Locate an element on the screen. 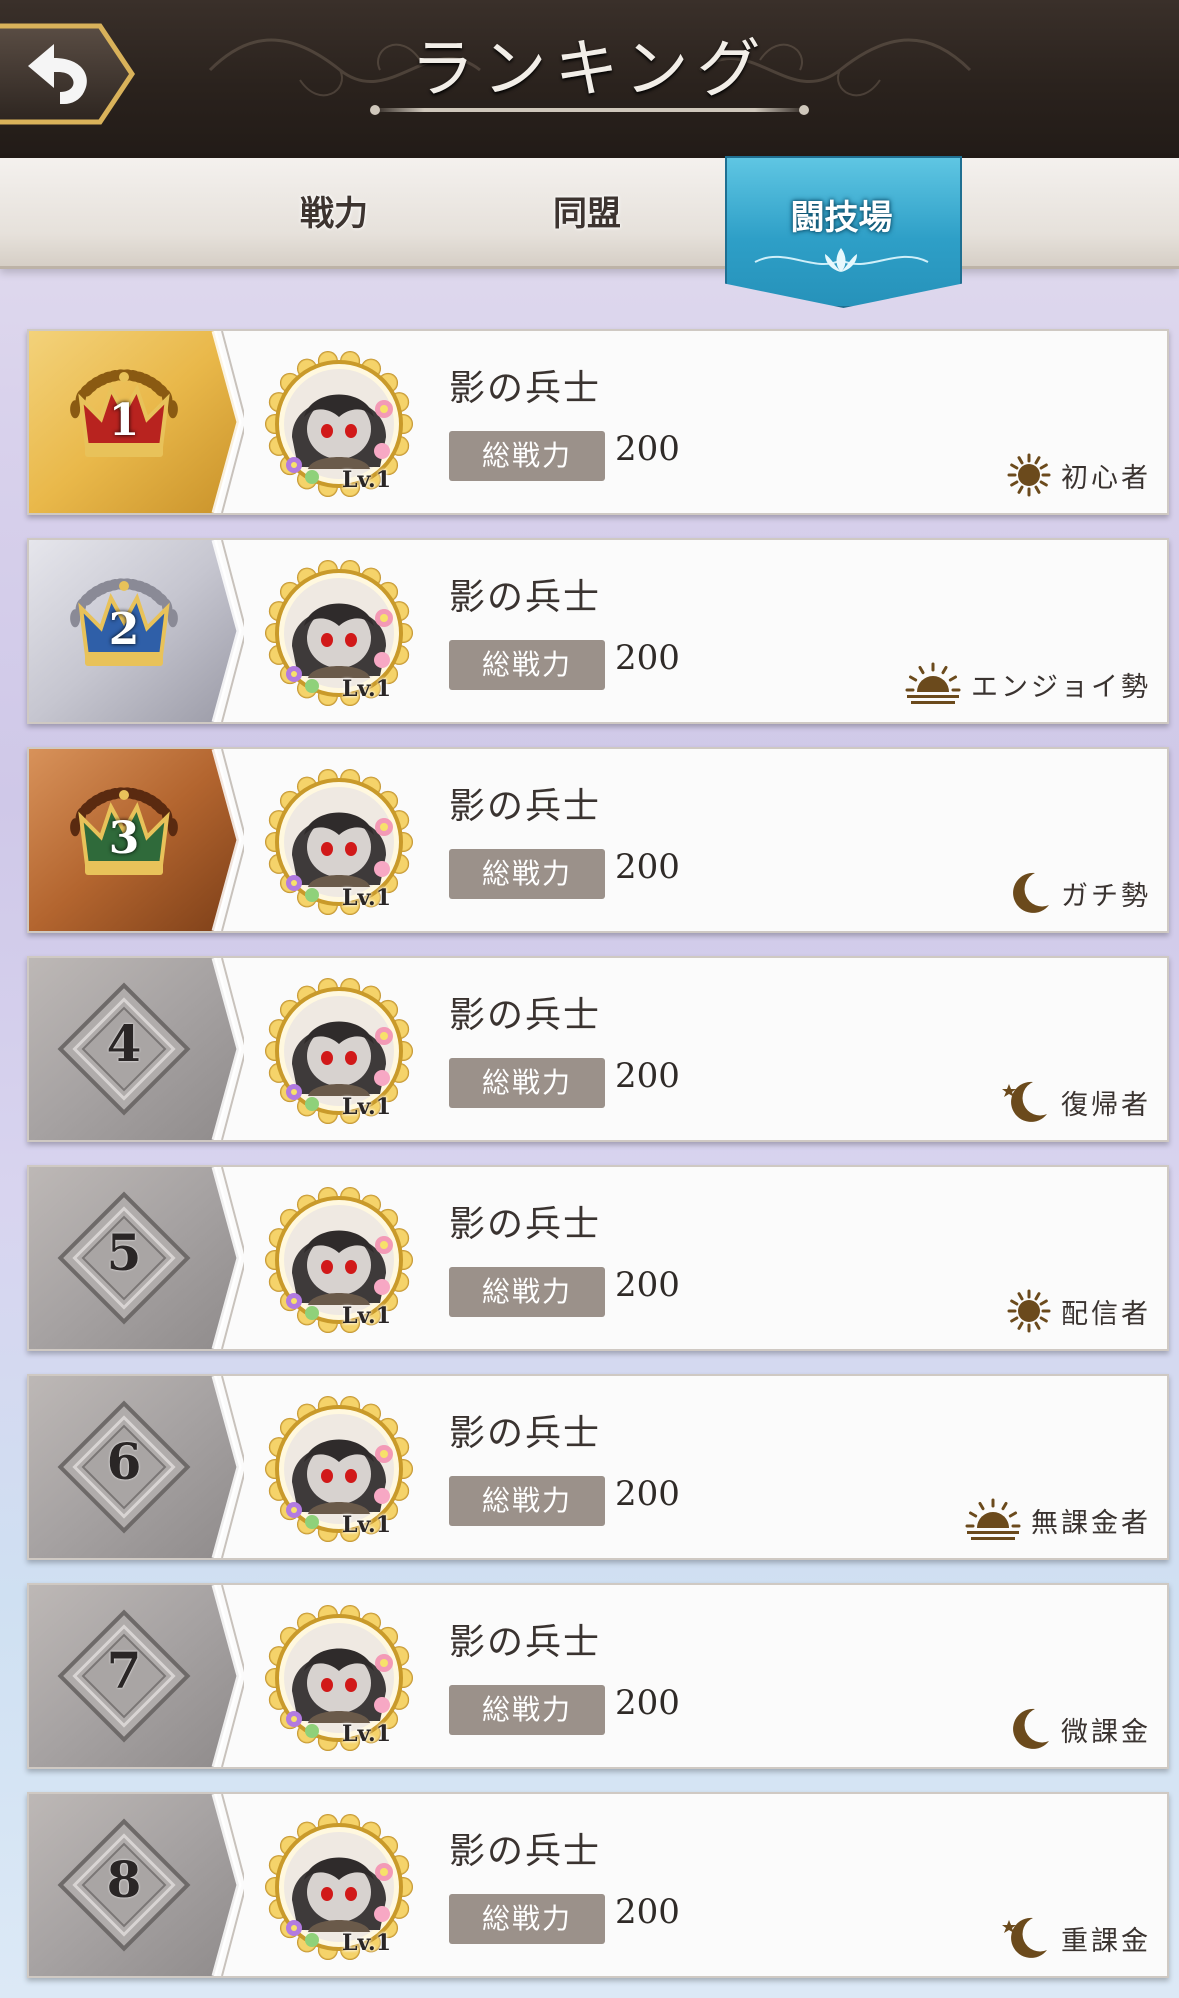 This screenshot has height=1998, width=1179. ranking-row: 6 Lv.1 影の兵士 総戦力 200 無課金者 is located at coordinates (598, 1467).